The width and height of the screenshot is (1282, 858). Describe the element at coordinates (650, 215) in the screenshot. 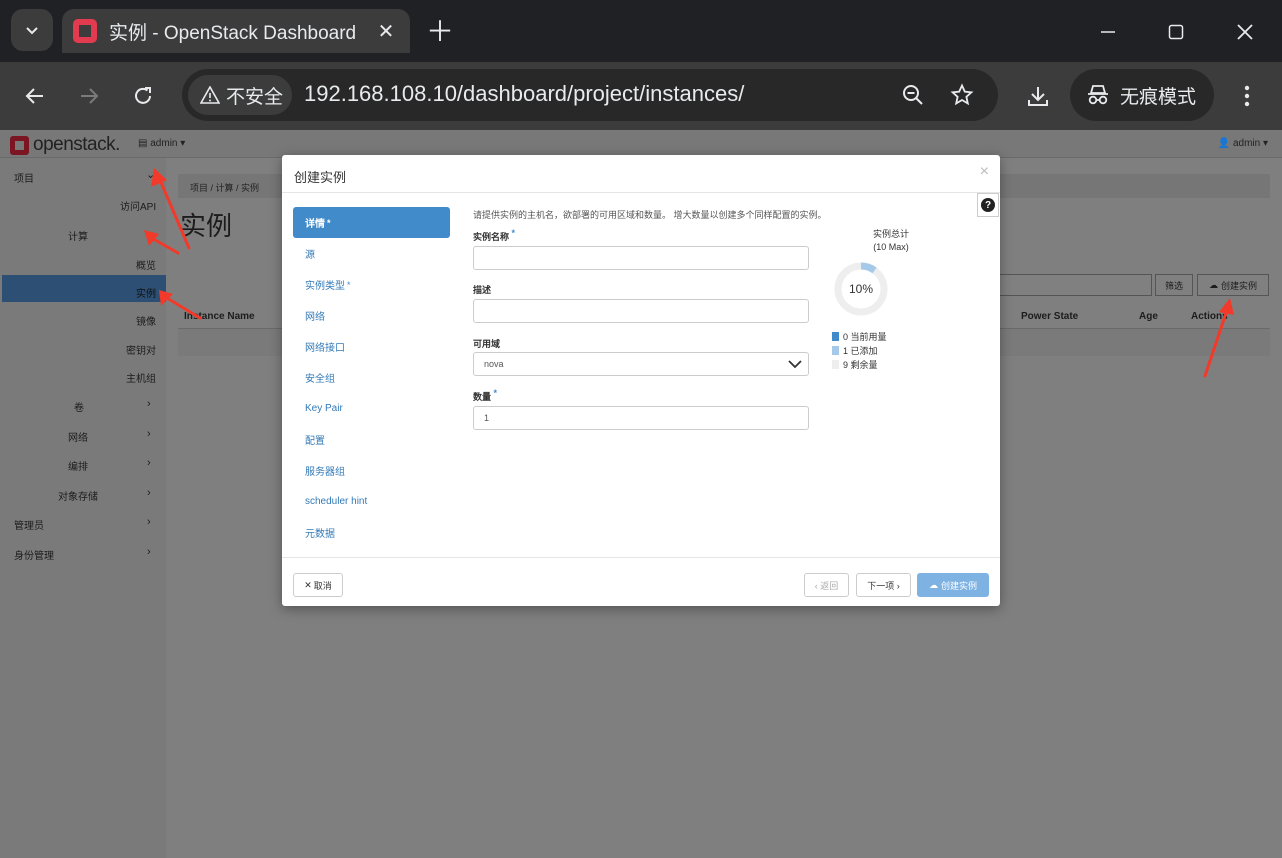

I see `details-intro-text: 请提供实例的主机名，欲部署的可用区域和数量。 增大数量以创建多个同样配置的实例。` at that location.